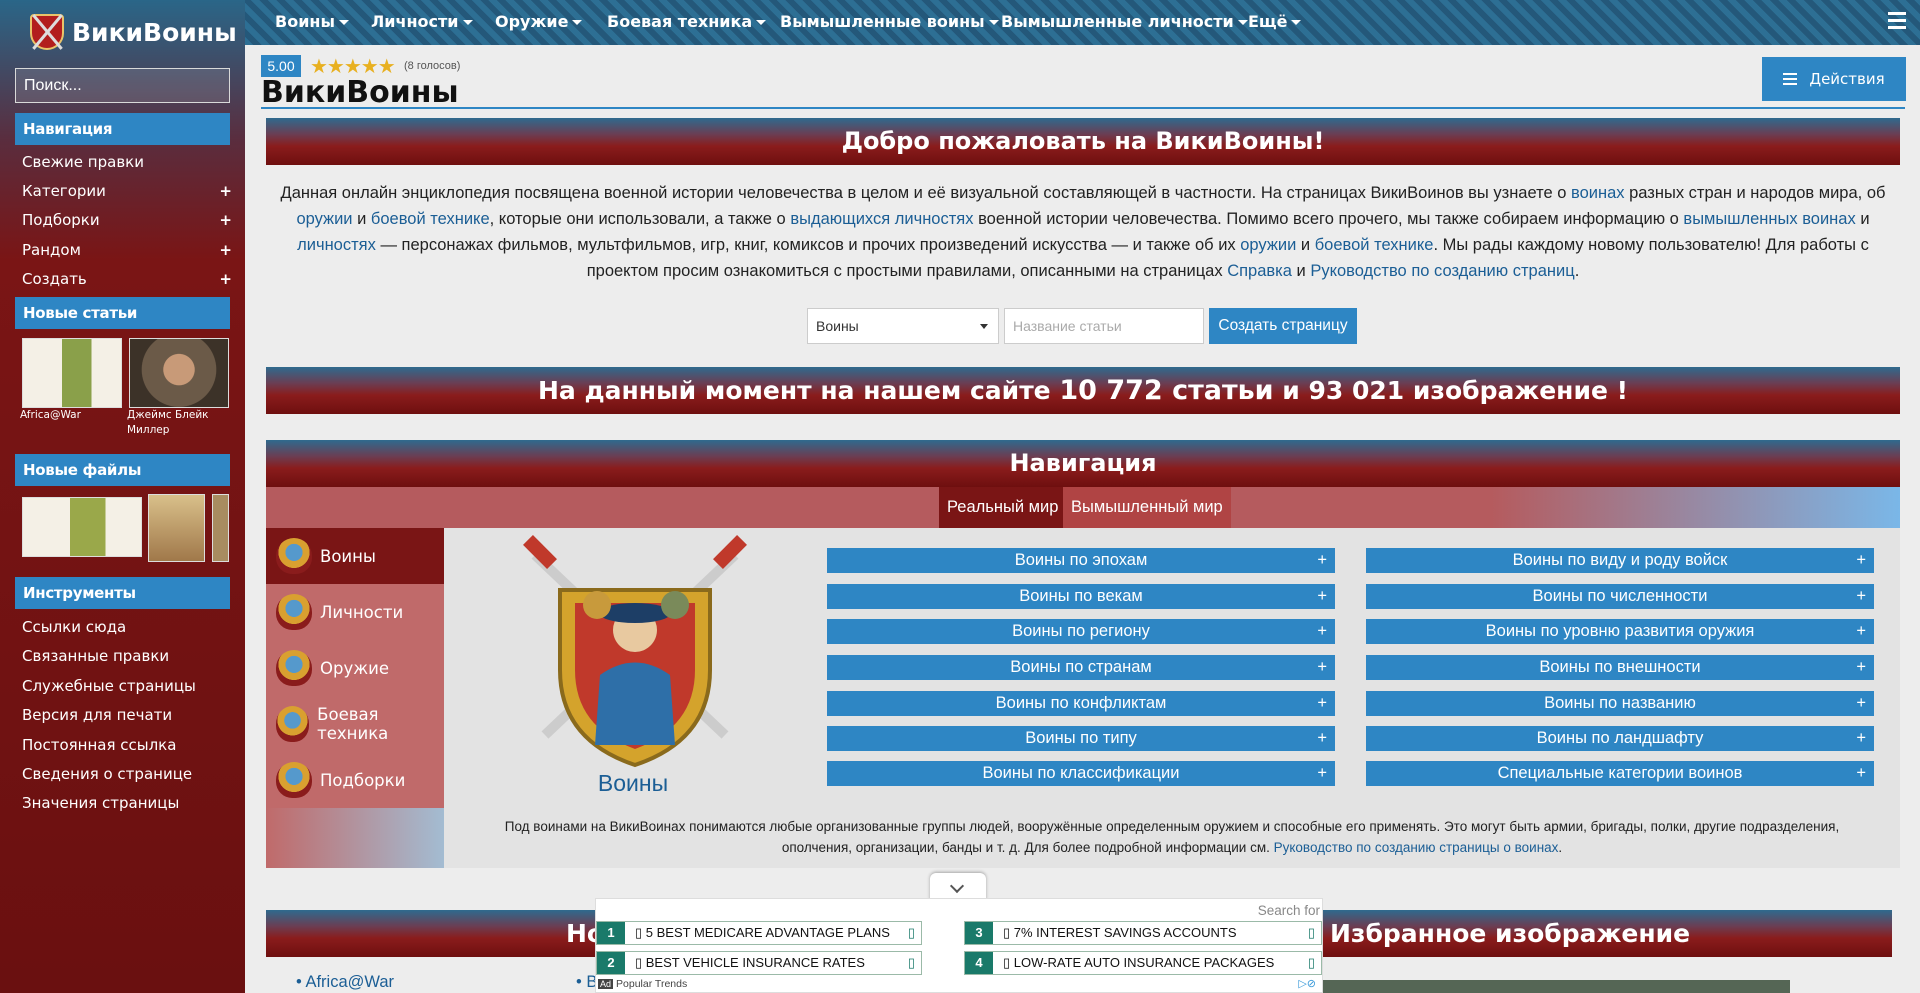 The image size is (1920, 993). I want to click on navbar-warriors-by-country: Воины по странам +, so click(1081, 667).